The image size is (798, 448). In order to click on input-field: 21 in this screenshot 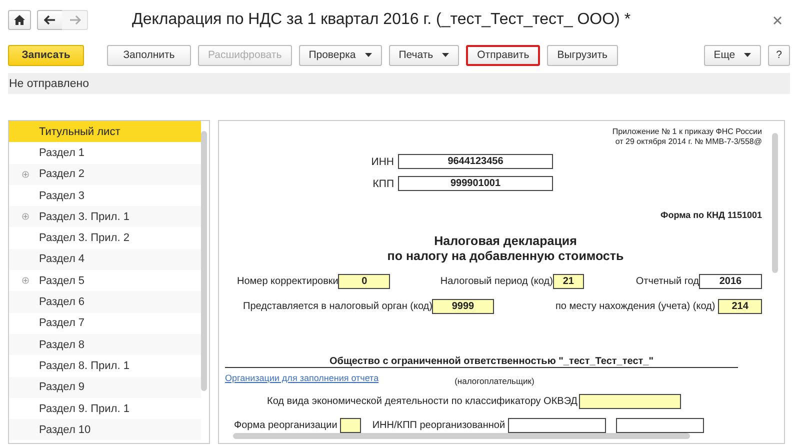, I will do `click(568, 281)`.